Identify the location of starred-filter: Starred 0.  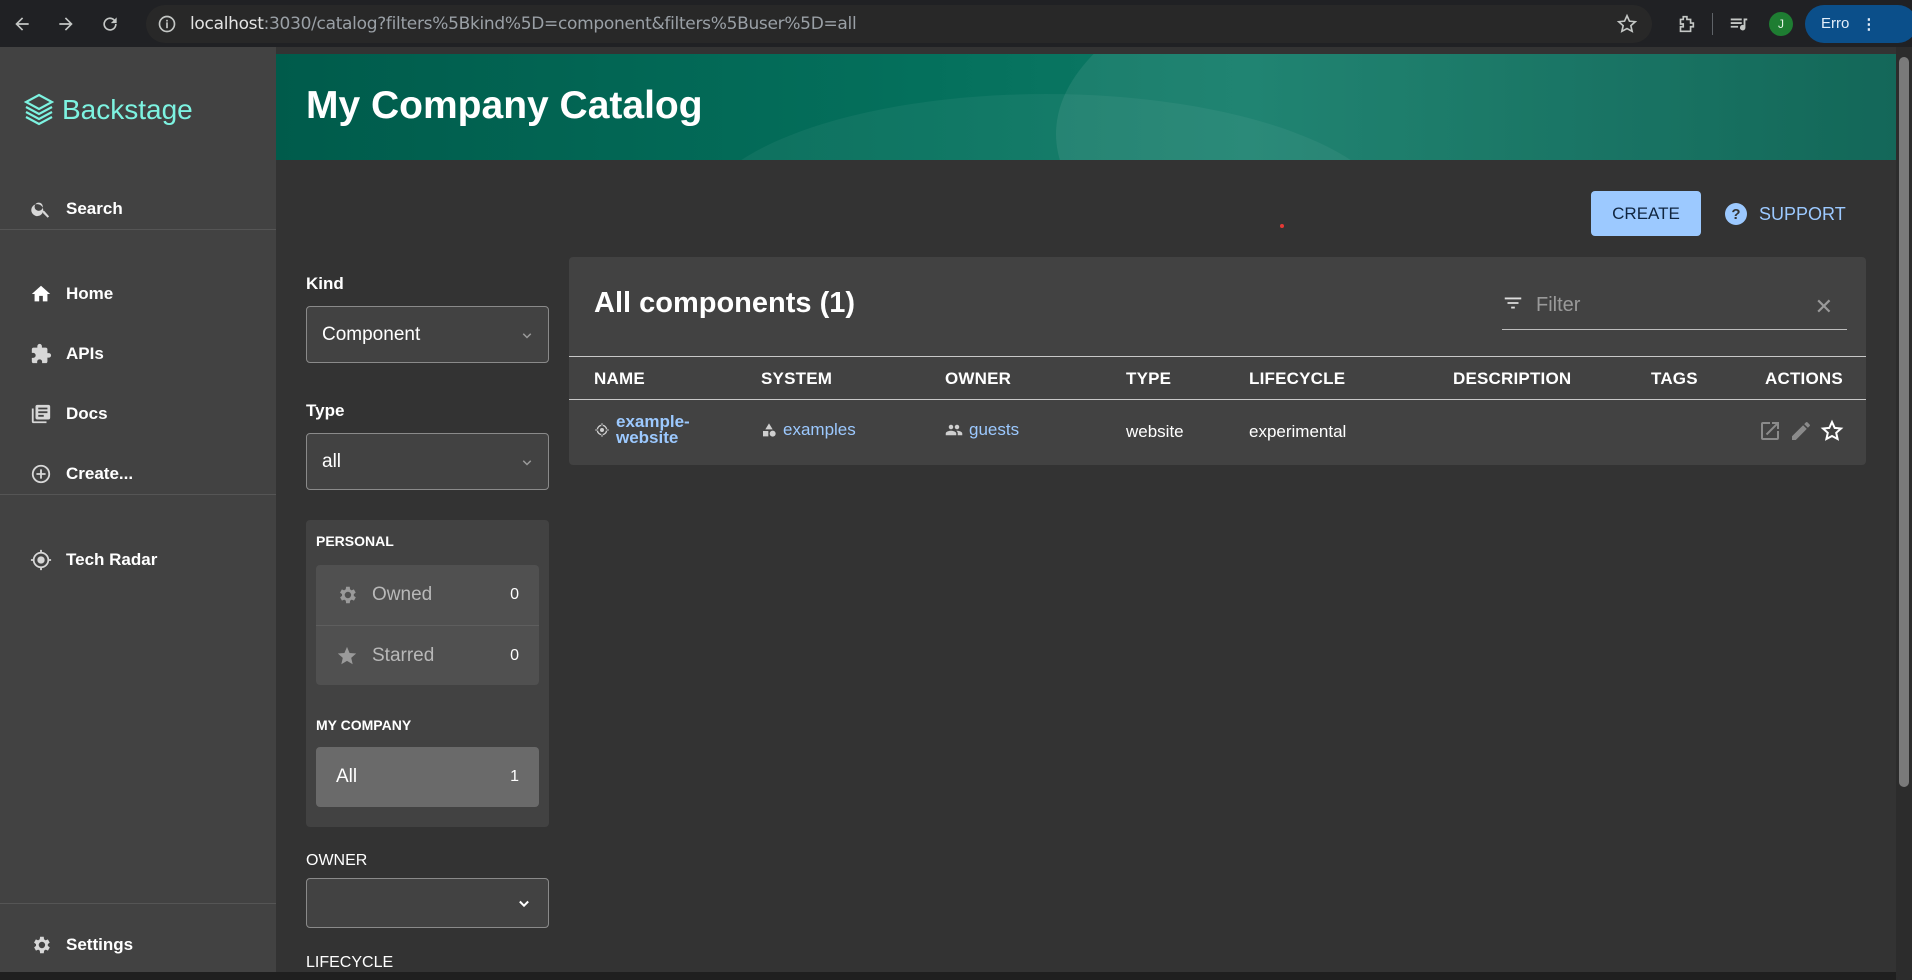
(427, 655).